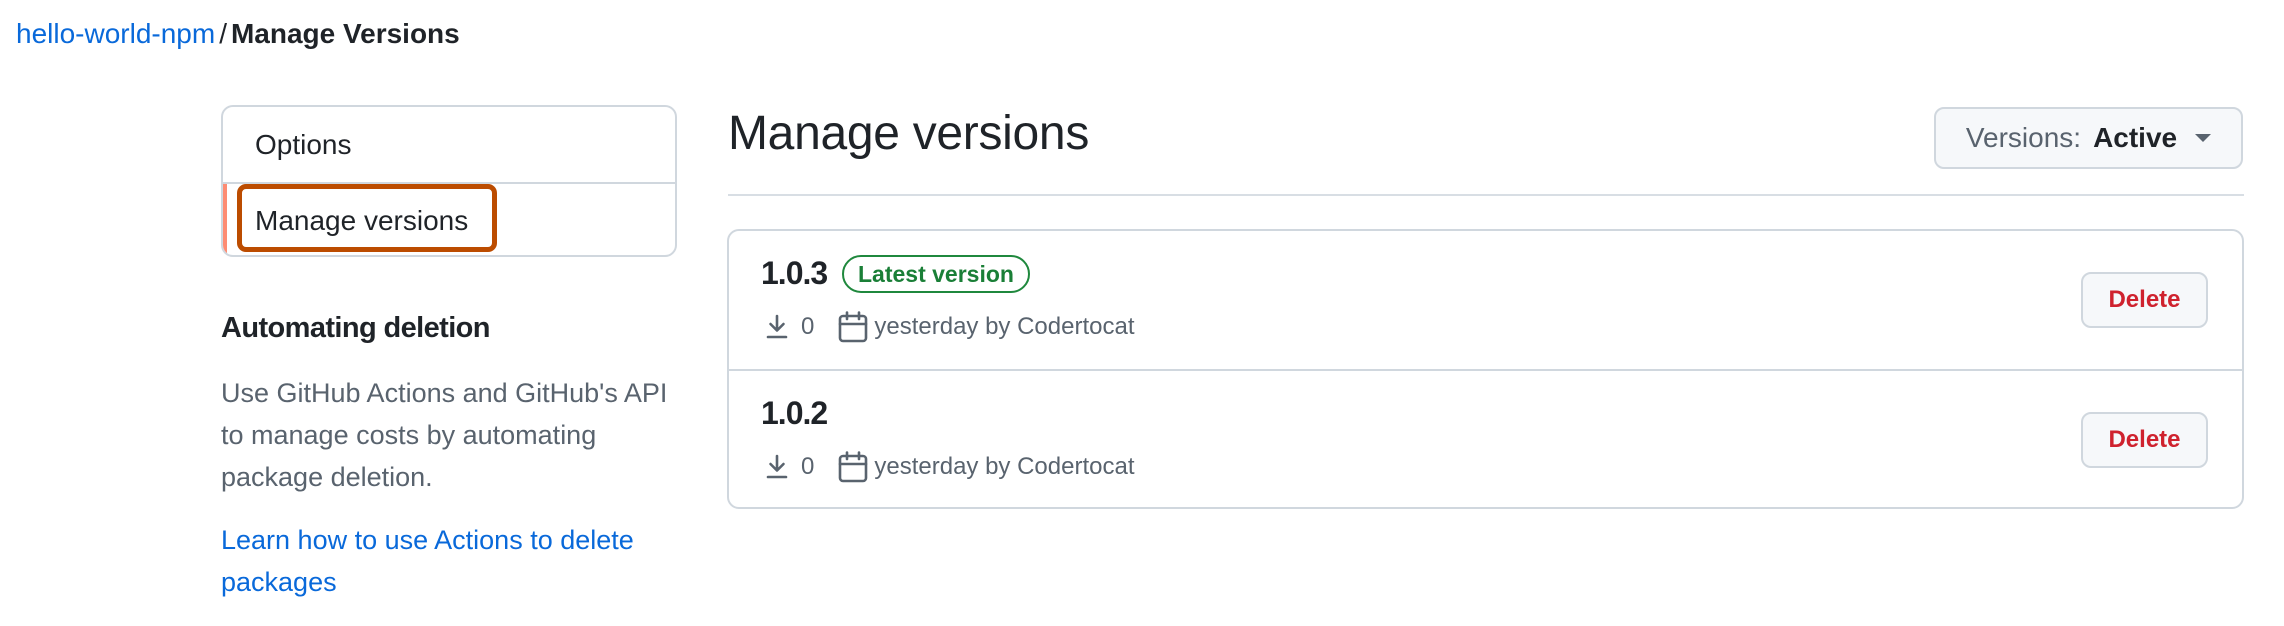  Describe the element at coordinates (2023, 137) in the screenshot. I see `versions-filter-label: Versions:` at that location.